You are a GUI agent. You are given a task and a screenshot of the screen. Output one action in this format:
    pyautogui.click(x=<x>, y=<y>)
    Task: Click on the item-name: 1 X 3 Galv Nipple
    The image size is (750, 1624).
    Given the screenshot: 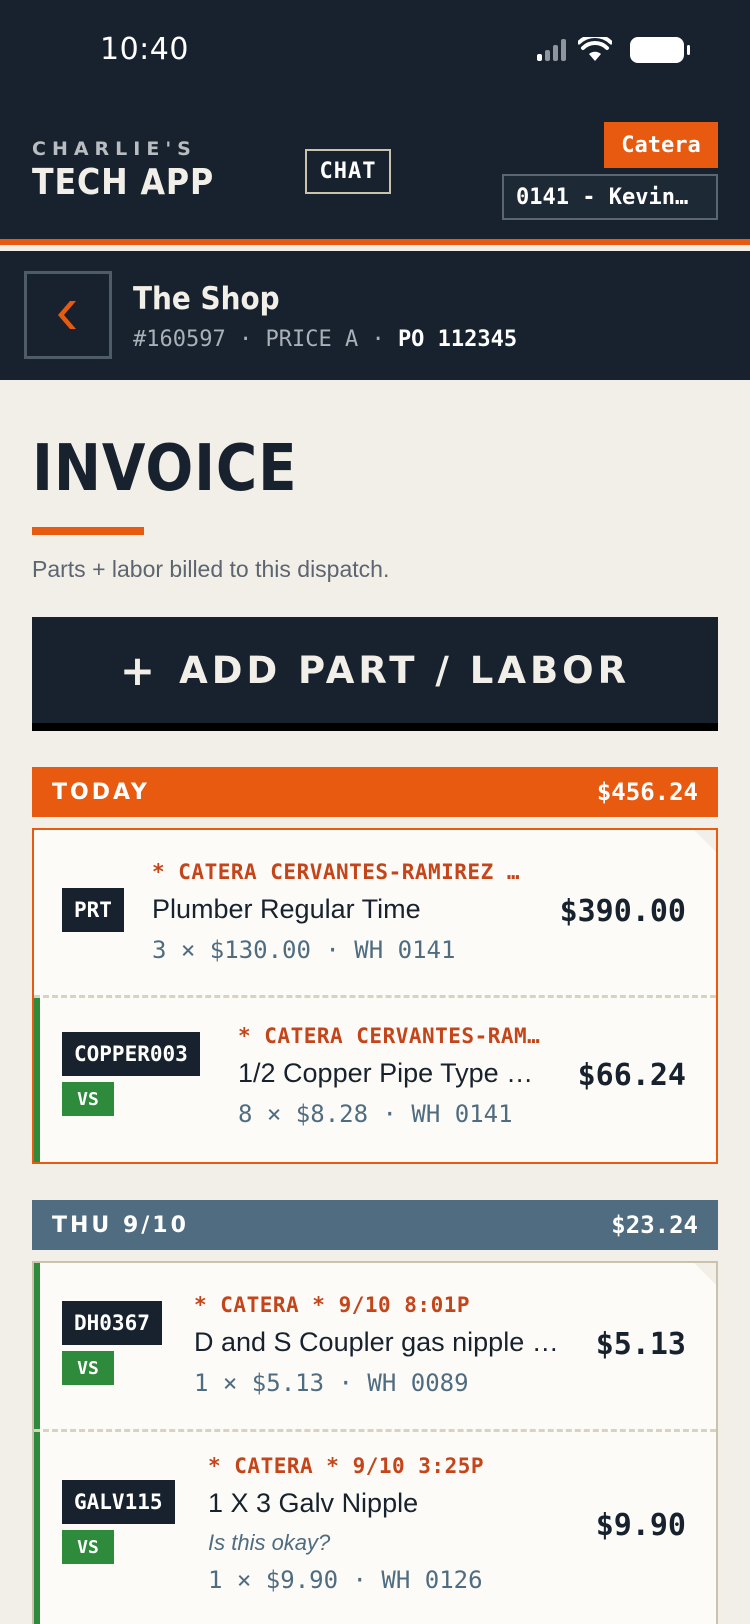 What is the action you would take?
    pyautogui.click(x=313, y=1503)
    